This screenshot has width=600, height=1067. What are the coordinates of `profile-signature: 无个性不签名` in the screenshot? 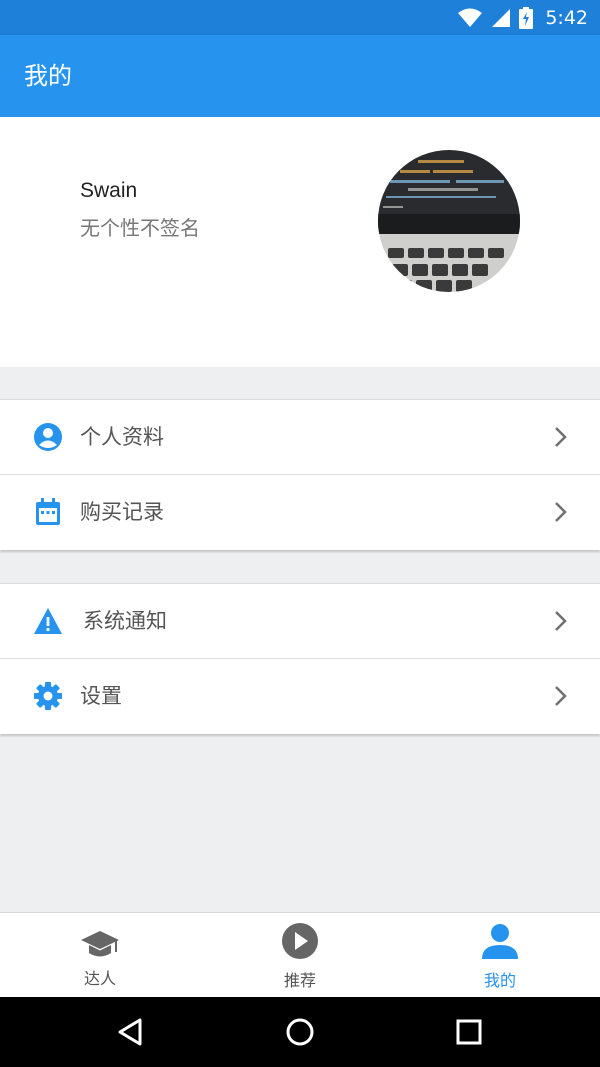 It's located at (140, 228).